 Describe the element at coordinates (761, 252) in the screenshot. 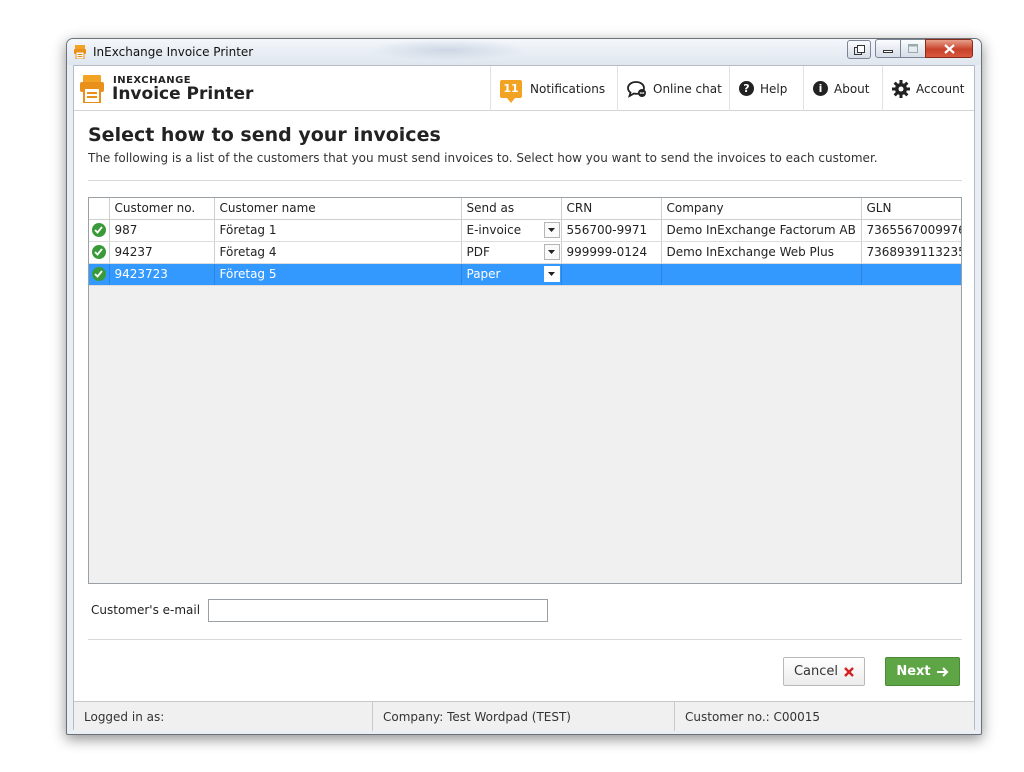

I see `cell-company: Demo InExchange Web Plus` at that location.